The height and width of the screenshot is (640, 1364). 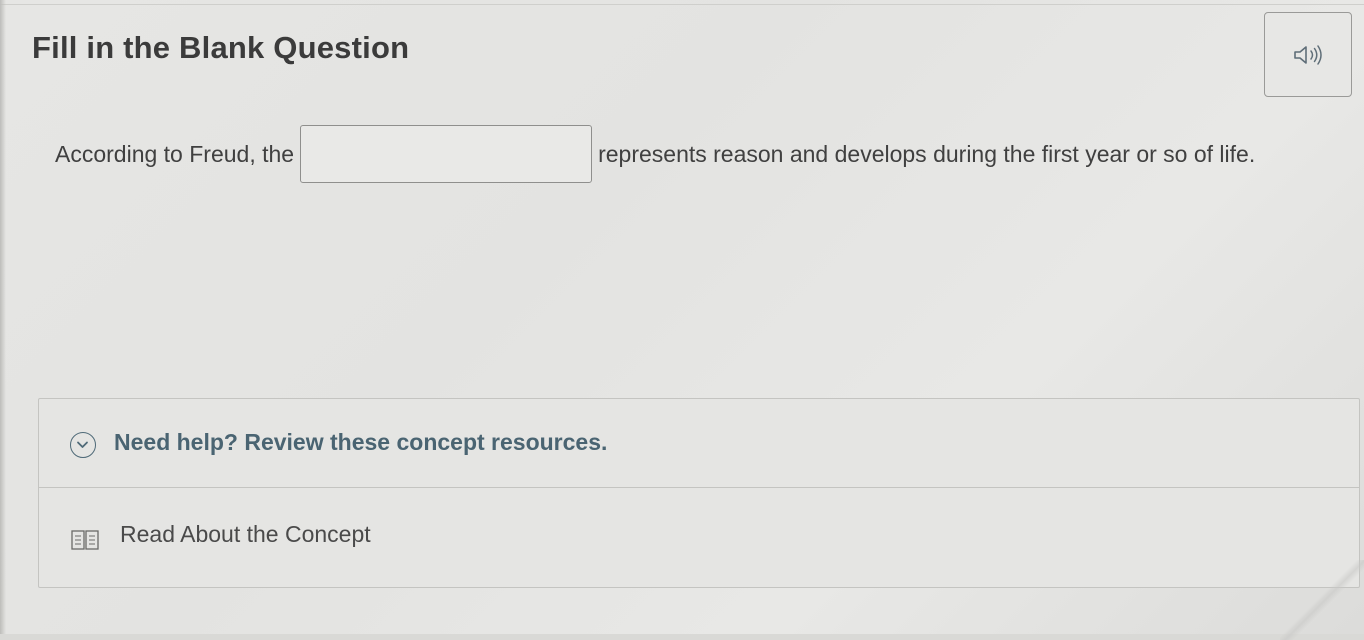 I want to click on read-about-concept-label: Read About the Concept, so click(x=245, y=534).